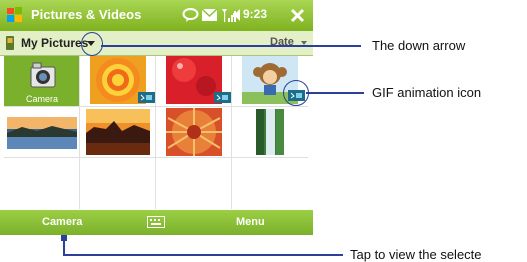  I want to click on notification-icon, so click(190, 15).